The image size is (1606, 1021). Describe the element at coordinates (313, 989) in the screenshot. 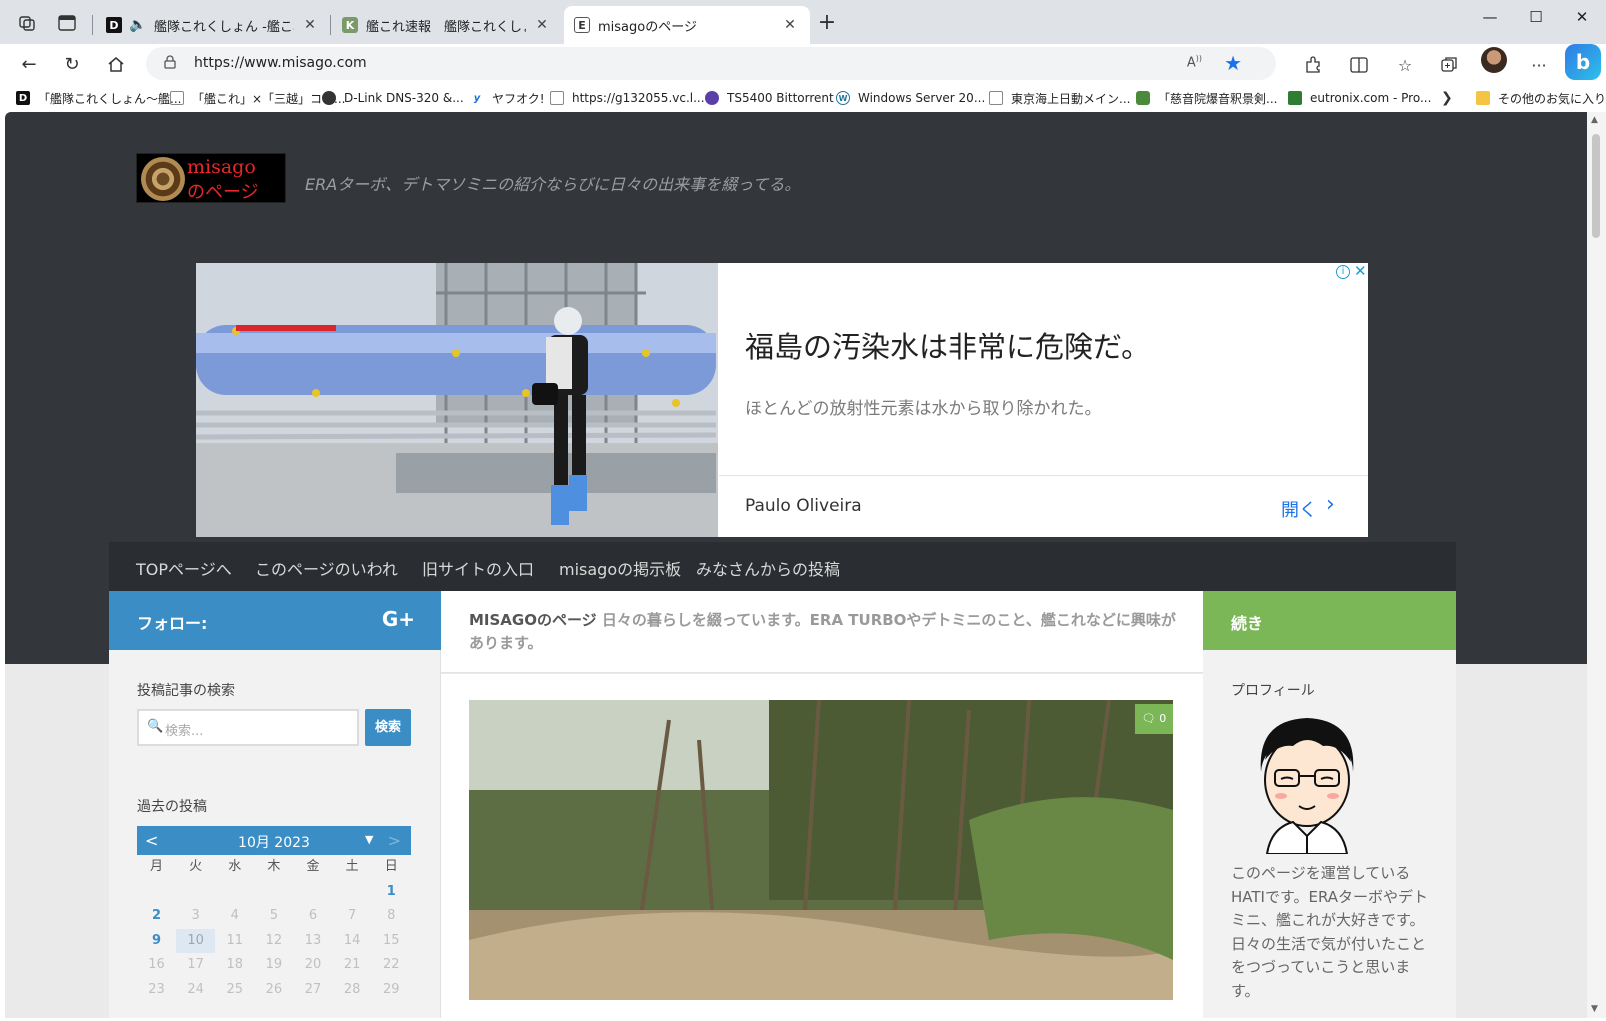

I see `calendar-day: 27` at that location.